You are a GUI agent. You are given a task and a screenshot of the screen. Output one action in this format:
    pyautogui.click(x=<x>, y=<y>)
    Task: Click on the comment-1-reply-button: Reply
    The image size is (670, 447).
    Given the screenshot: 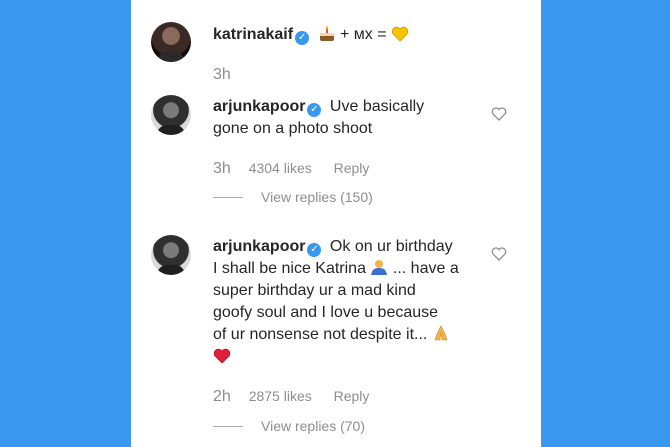 What is the action you would take?
    pyautogui.click(x=352, y=168)
    